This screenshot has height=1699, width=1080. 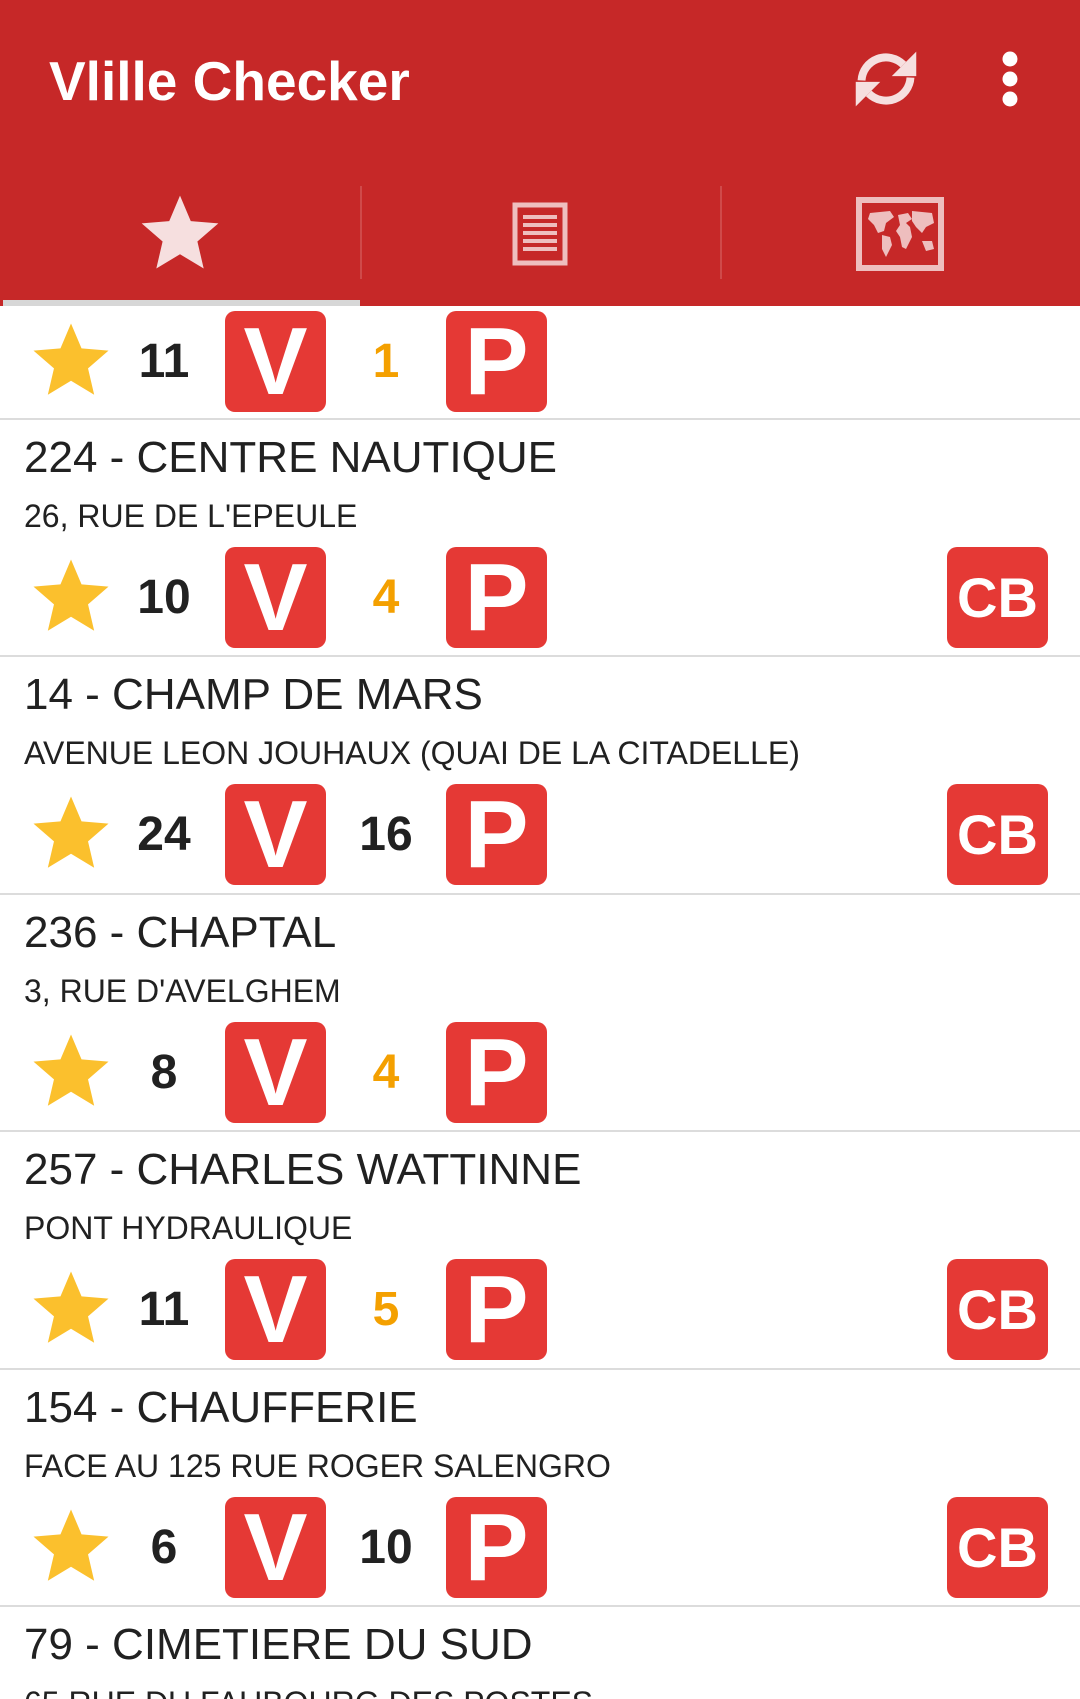 What do you see at coordinates (303, 1170) in the screenshot?
I see `station-name: 257 - CHARLES WATTINNE` at bounding box center [303, 1170].